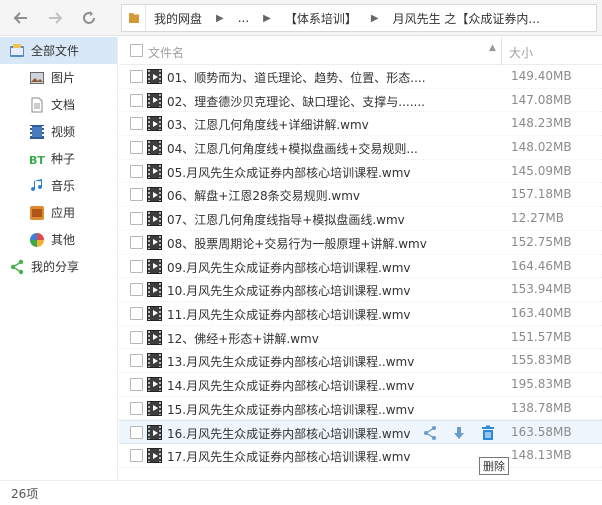 This screenshot has width=602, height=505. What do you see at coordinates (17, 51) in the screenshot?
I see `folder-icon` at bounding box center [17, 51].